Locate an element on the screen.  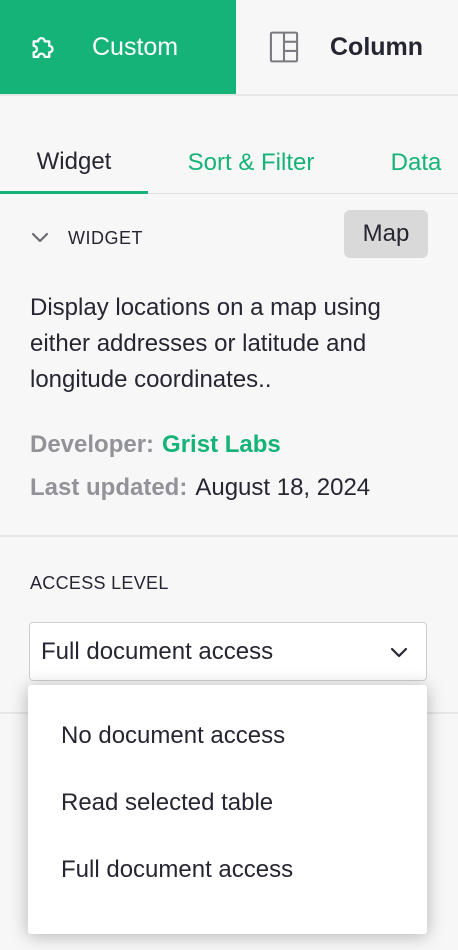
column-layout-icon is located at coordinates (284, 47).